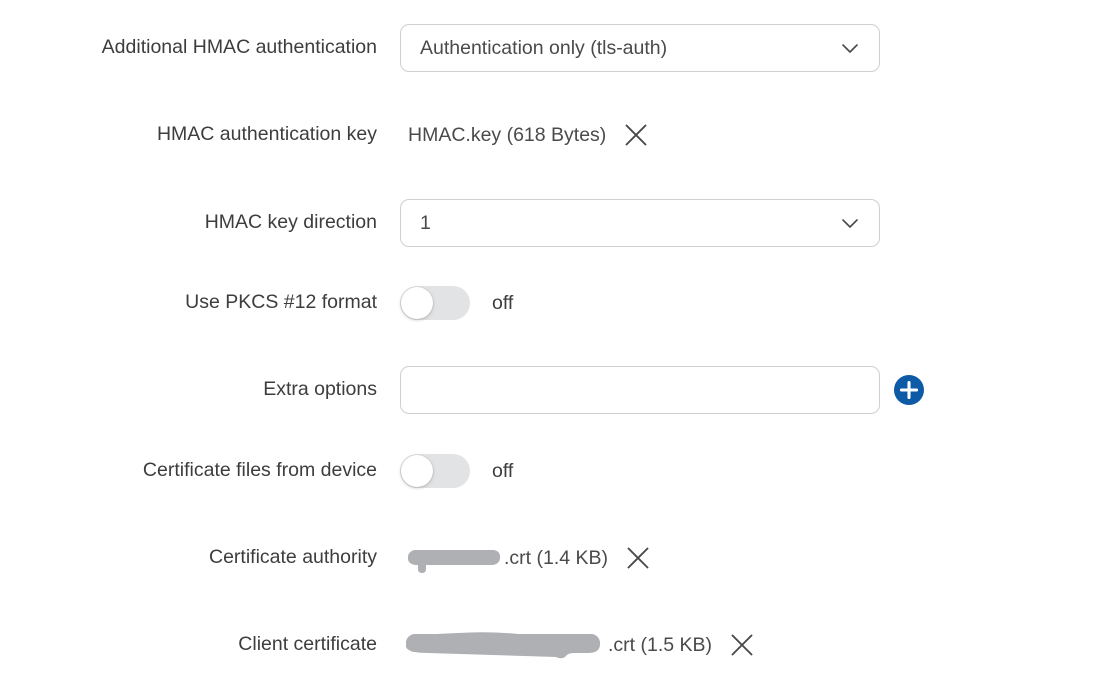 The image size is (1117, 687). I want to click on file-value-certificate-authority: .crt (1.4 KB), so click(525, 558).